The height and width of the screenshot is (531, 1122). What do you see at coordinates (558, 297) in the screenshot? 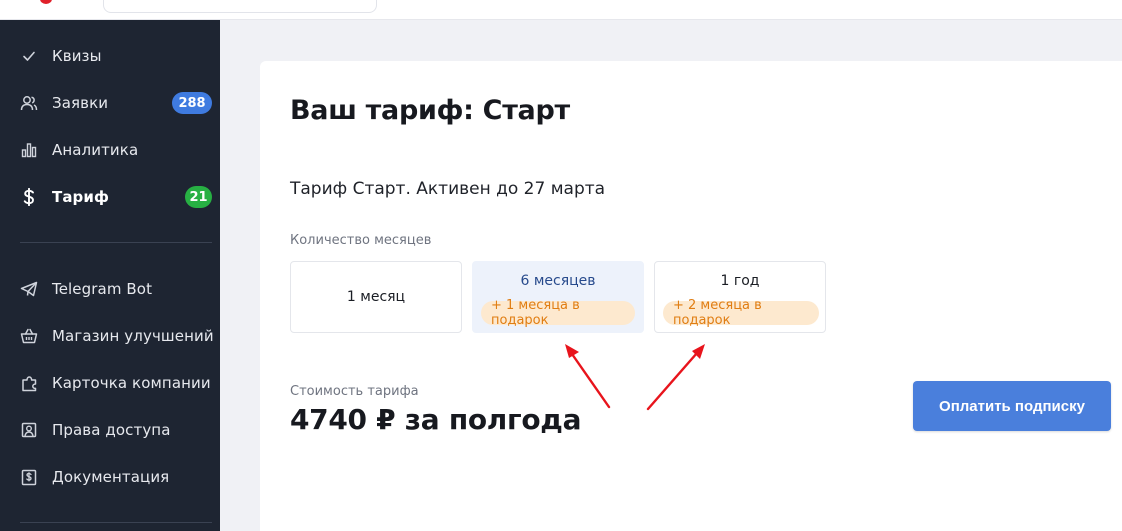
I see `plan-option-6-months: 6 месяцев + 1 месяца в подарок` at bounding box center [558, 297].